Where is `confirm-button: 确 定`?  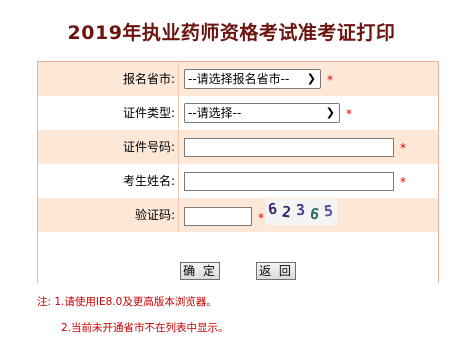
confirm-button: 确 定 is located at coordinates (200, 271).